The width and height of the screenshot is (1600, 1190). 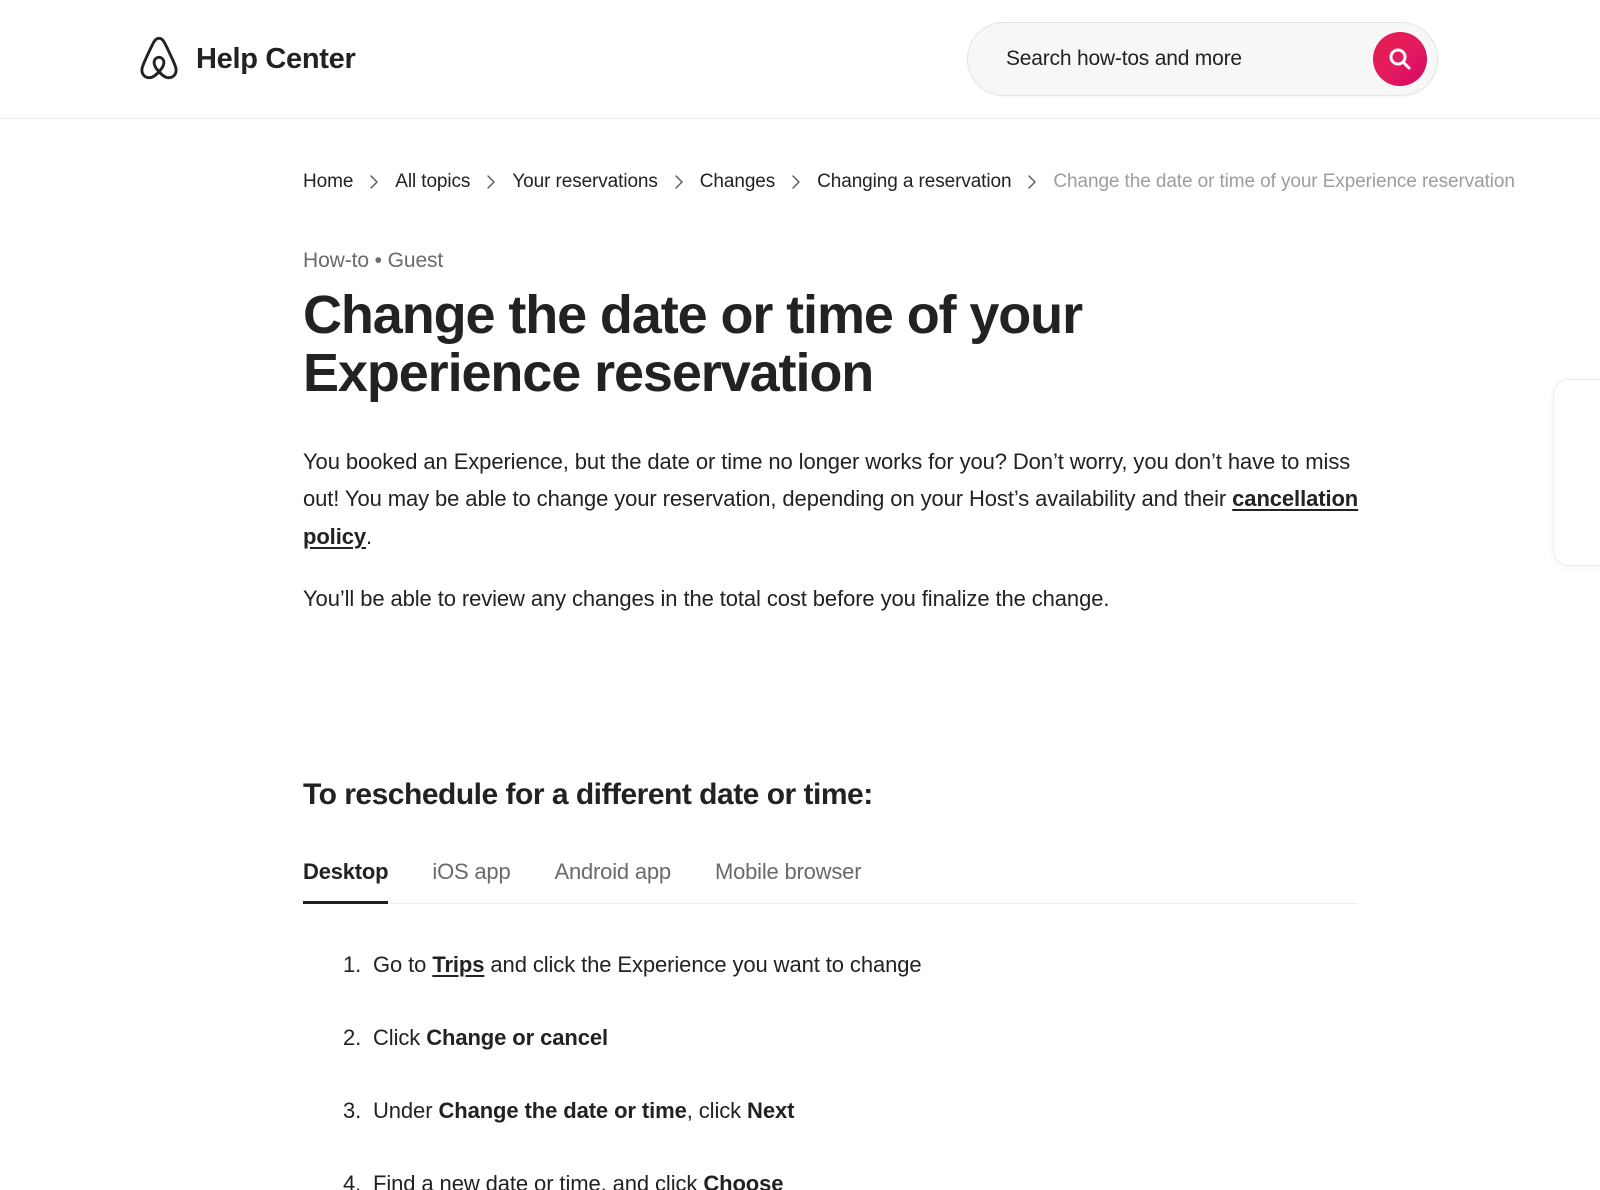 I want to click on article-eyebrow: How-to • Guest, so click(x=373, y=260).